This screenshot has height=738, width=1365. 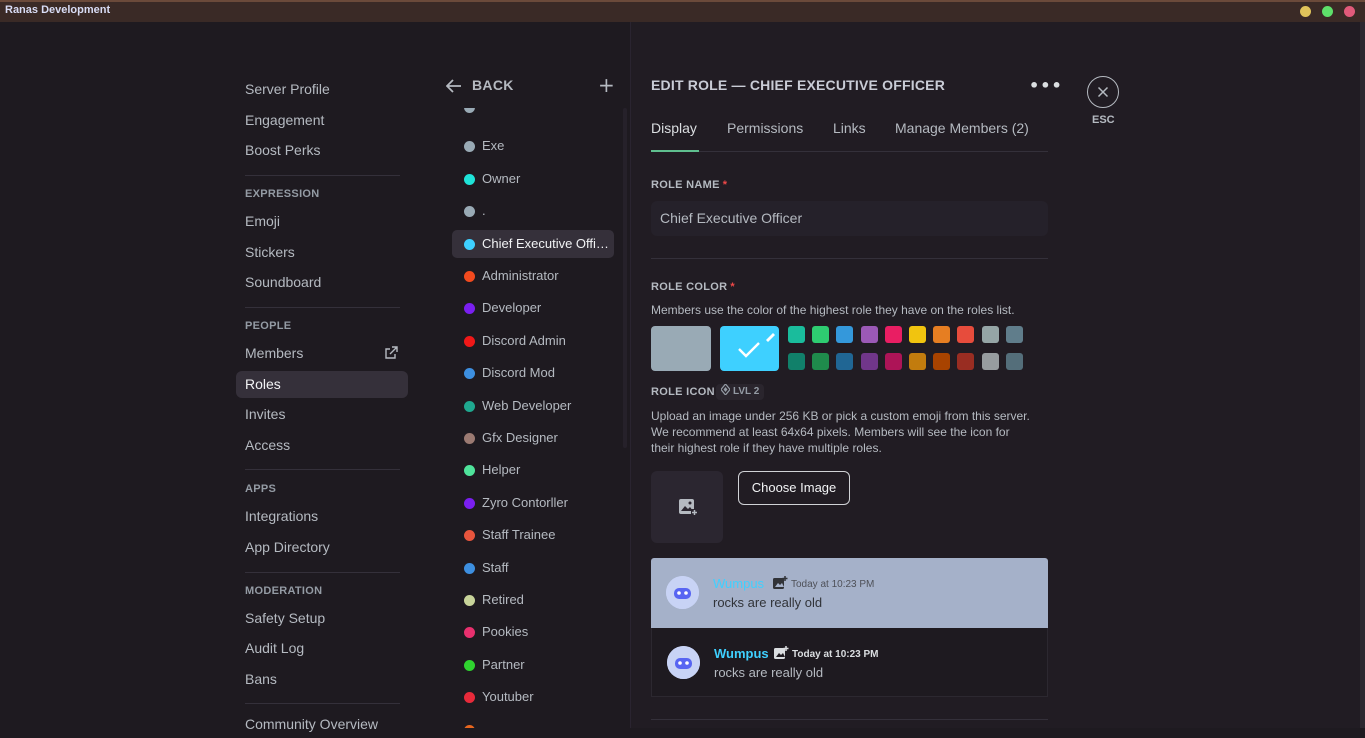 I want to click on nav-emoji: Emoji, so click(x=322, y=221).